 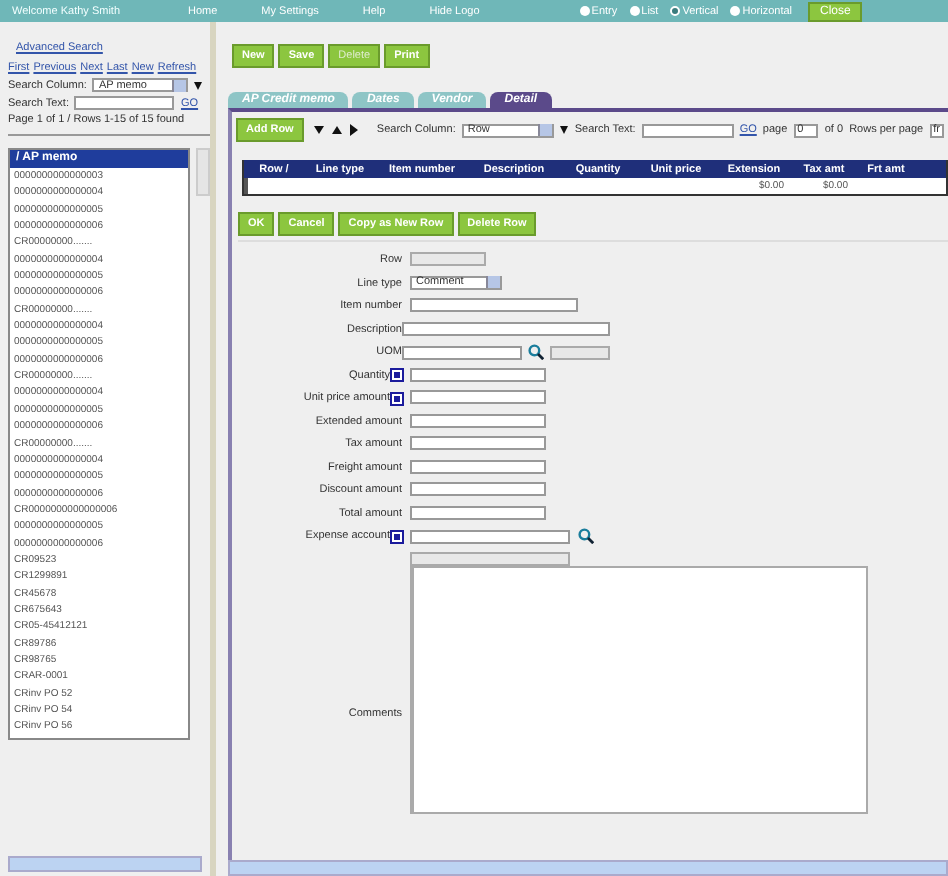 What do you see at coordinates (203, 172) in the screenshot?
I see `vertical-scrollbar` at bounding box center [203, 172].